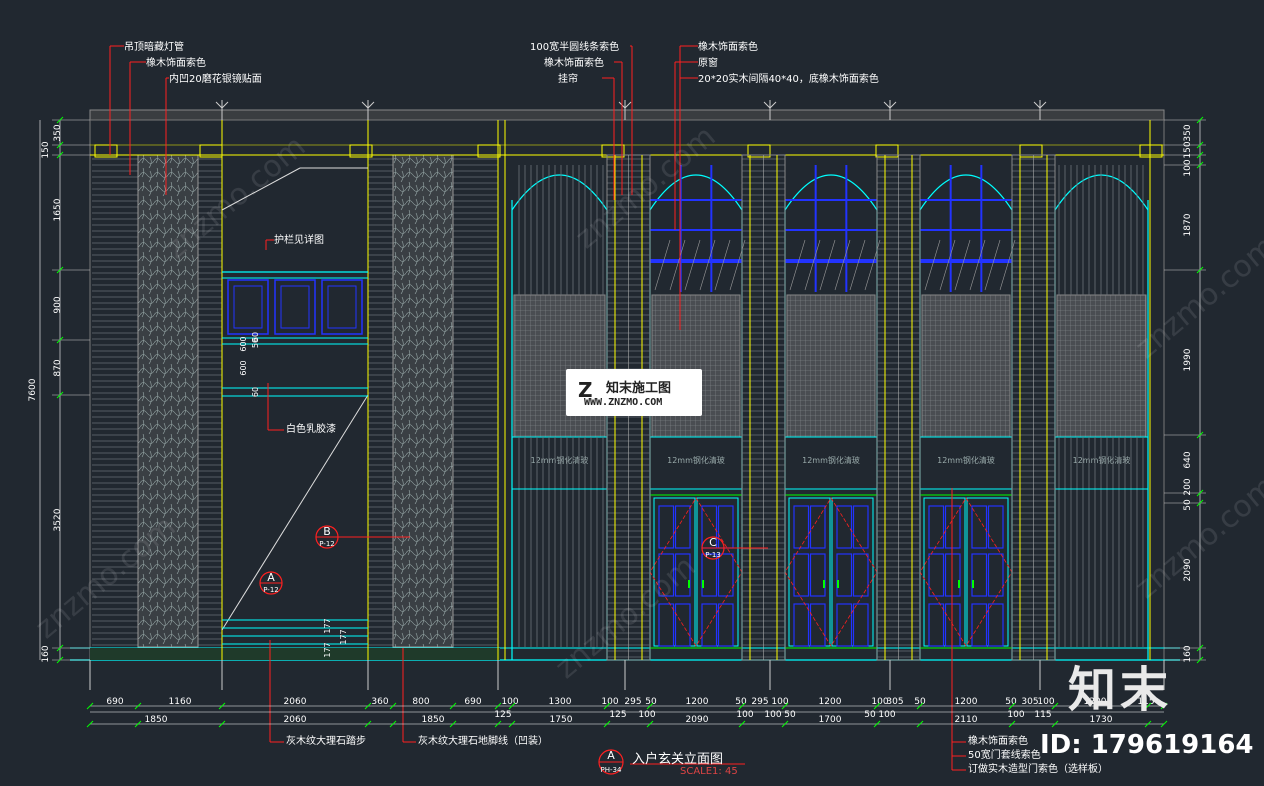  Describe the element at coordinates (1188, 359) in the screenshot. I see `dim-text: 1990` at that location.